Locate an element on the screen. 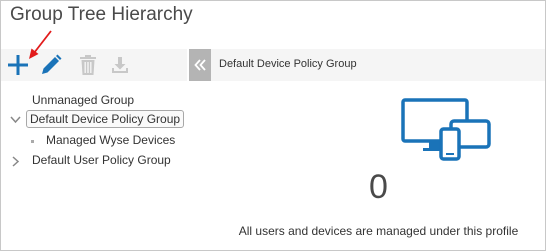 The height and width of the screenshot is (251, 546). bullet-icon is located at coordinates (32, 141).